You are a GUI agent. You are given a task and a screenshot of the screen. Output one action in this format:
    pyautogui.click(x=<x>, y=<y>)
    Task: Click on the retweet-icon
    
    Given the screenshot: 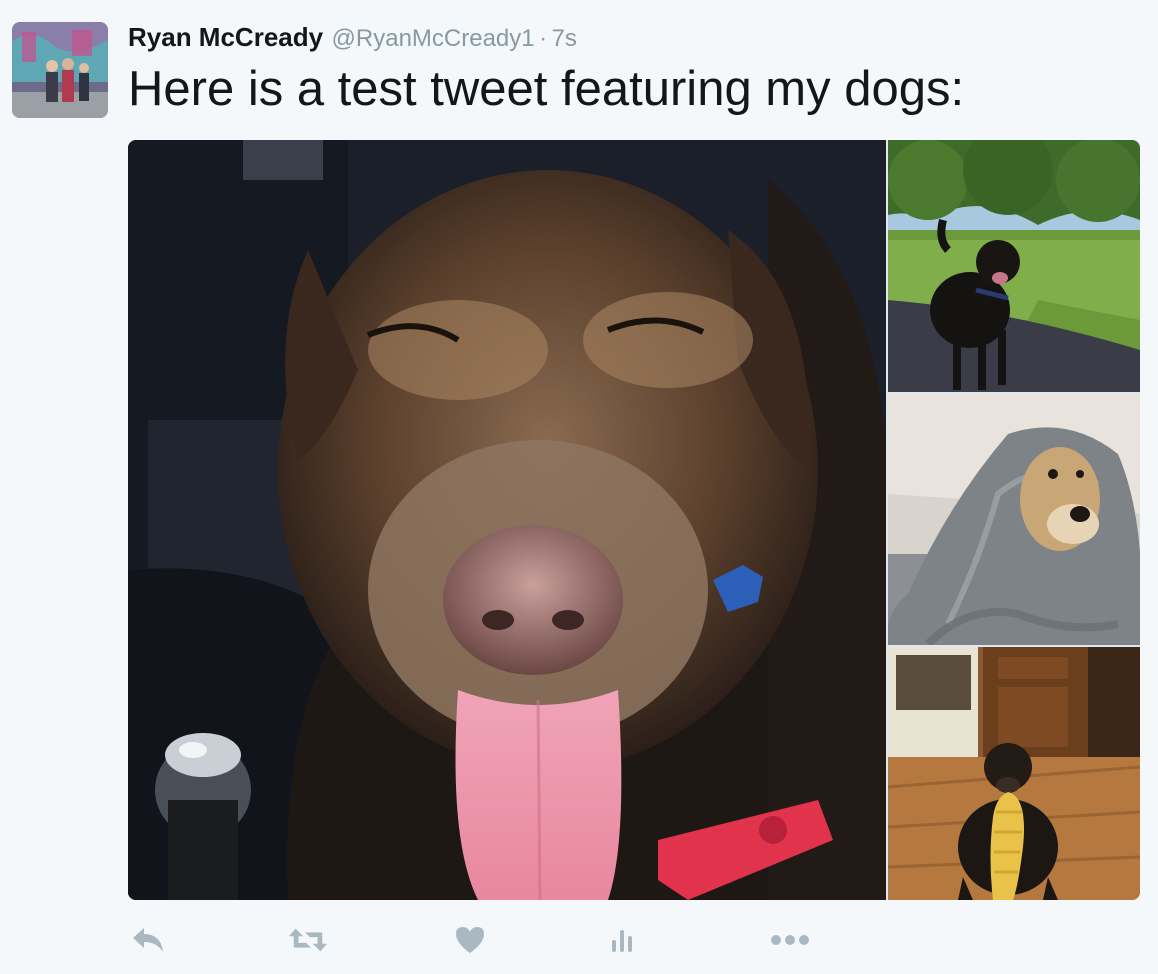 What is the action you would take?
    pyautogui.click(x=308, y=940)
    